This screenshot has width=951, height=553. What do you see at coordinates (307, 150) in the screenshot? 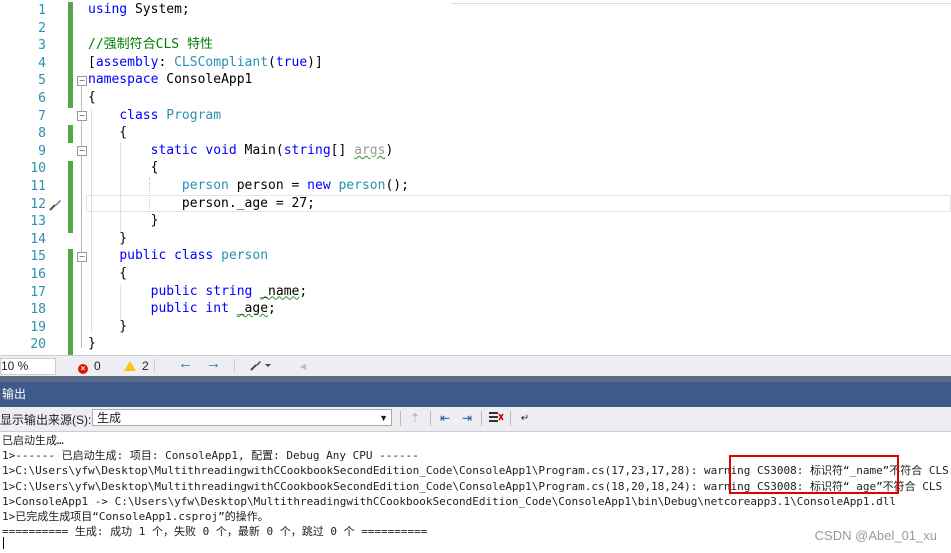
I see `code-token: string` at bounding box center [307, 150].